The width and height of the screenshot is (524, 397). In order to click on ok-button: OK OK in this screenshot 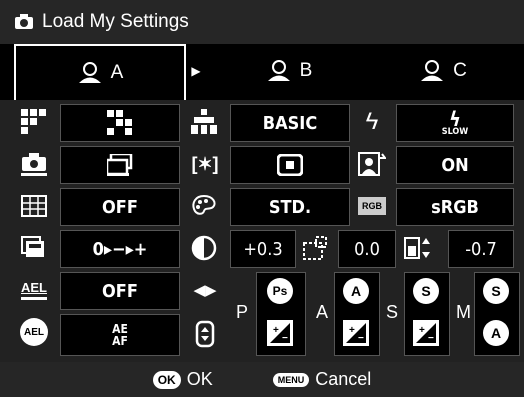, I will do `click(182, 379)`.